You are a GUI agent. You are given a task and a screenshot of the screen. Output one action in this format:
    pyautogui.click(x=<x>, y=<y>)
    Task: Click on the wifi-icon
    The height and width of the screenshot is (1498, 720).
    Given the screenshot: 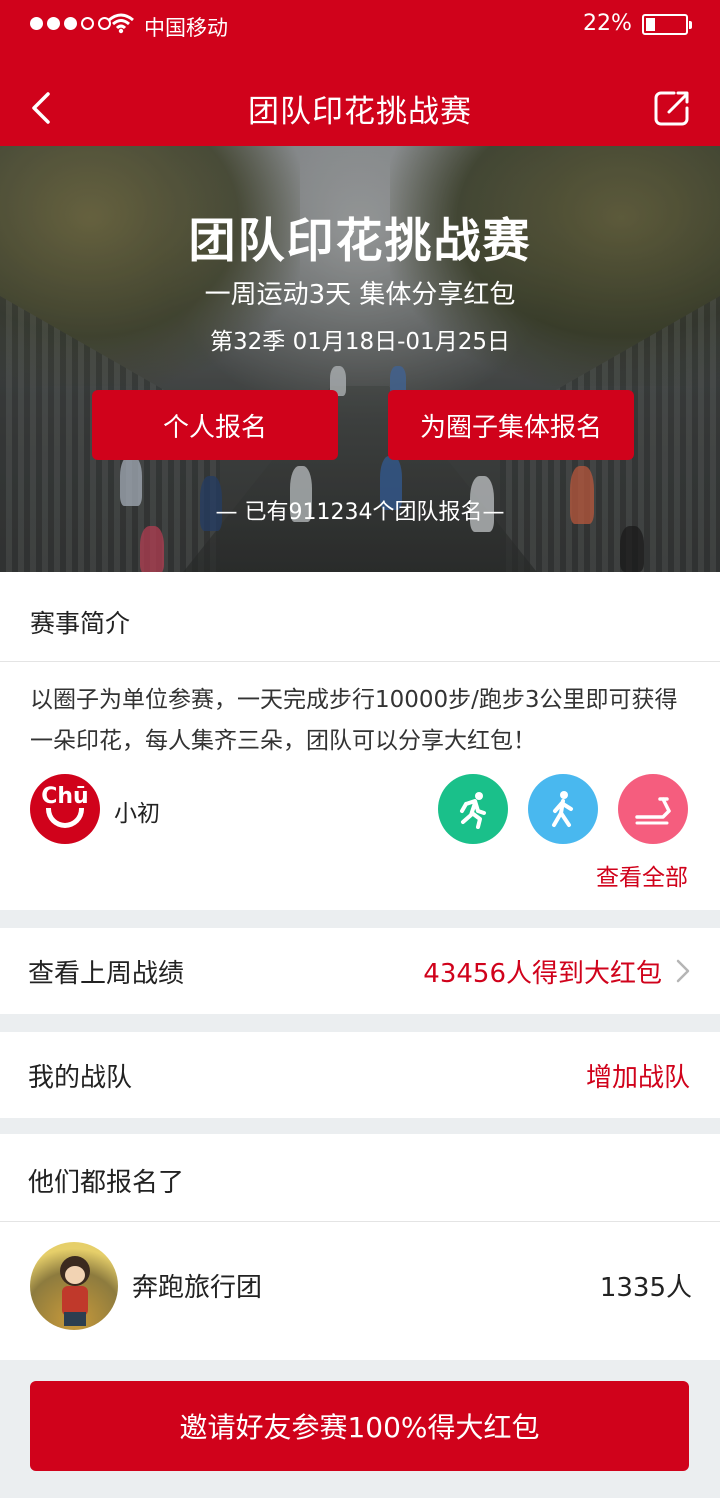 What is the action you would take?
    pyautogui.click(x=121, y=23)
    